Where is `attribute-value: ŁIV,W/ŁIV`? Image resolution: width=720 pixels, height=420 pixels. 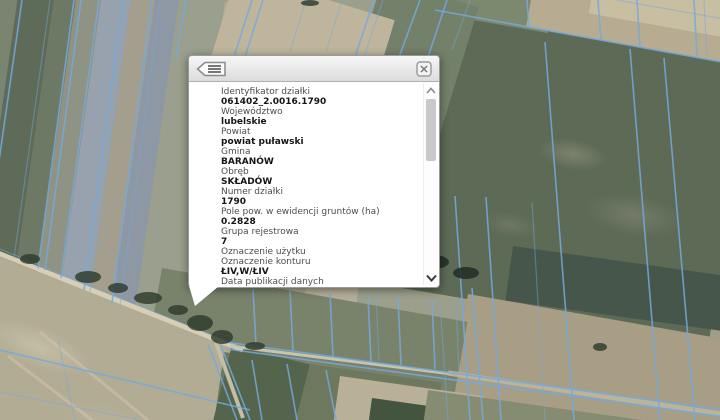
attribute-value: ŁIV,W/ŁIV is located at coordinates (245, 272).